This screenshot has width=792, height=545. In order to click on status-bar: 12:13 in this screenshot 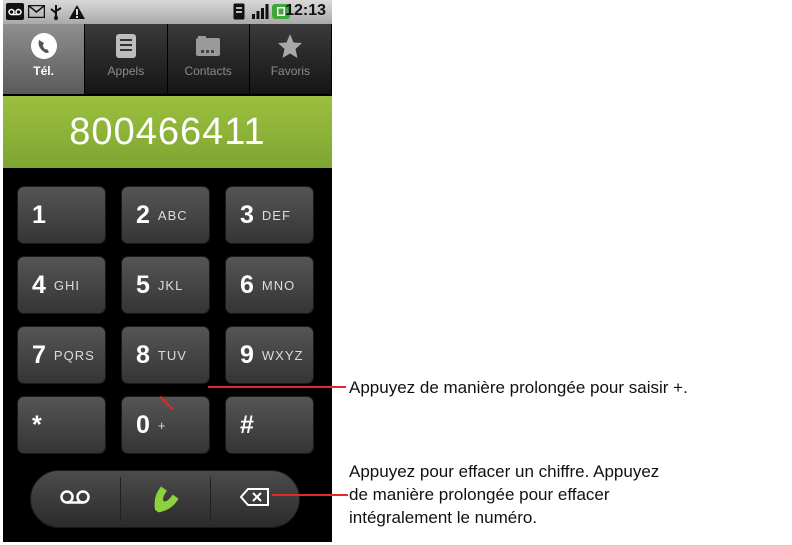, I will do `click(167, 12)`.